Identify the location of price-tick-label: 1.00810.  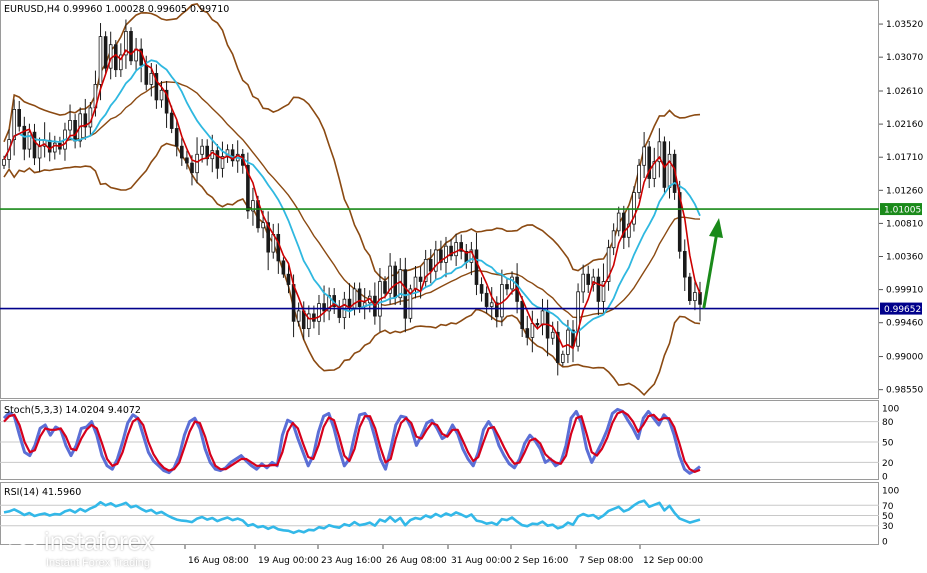
(904, 224).